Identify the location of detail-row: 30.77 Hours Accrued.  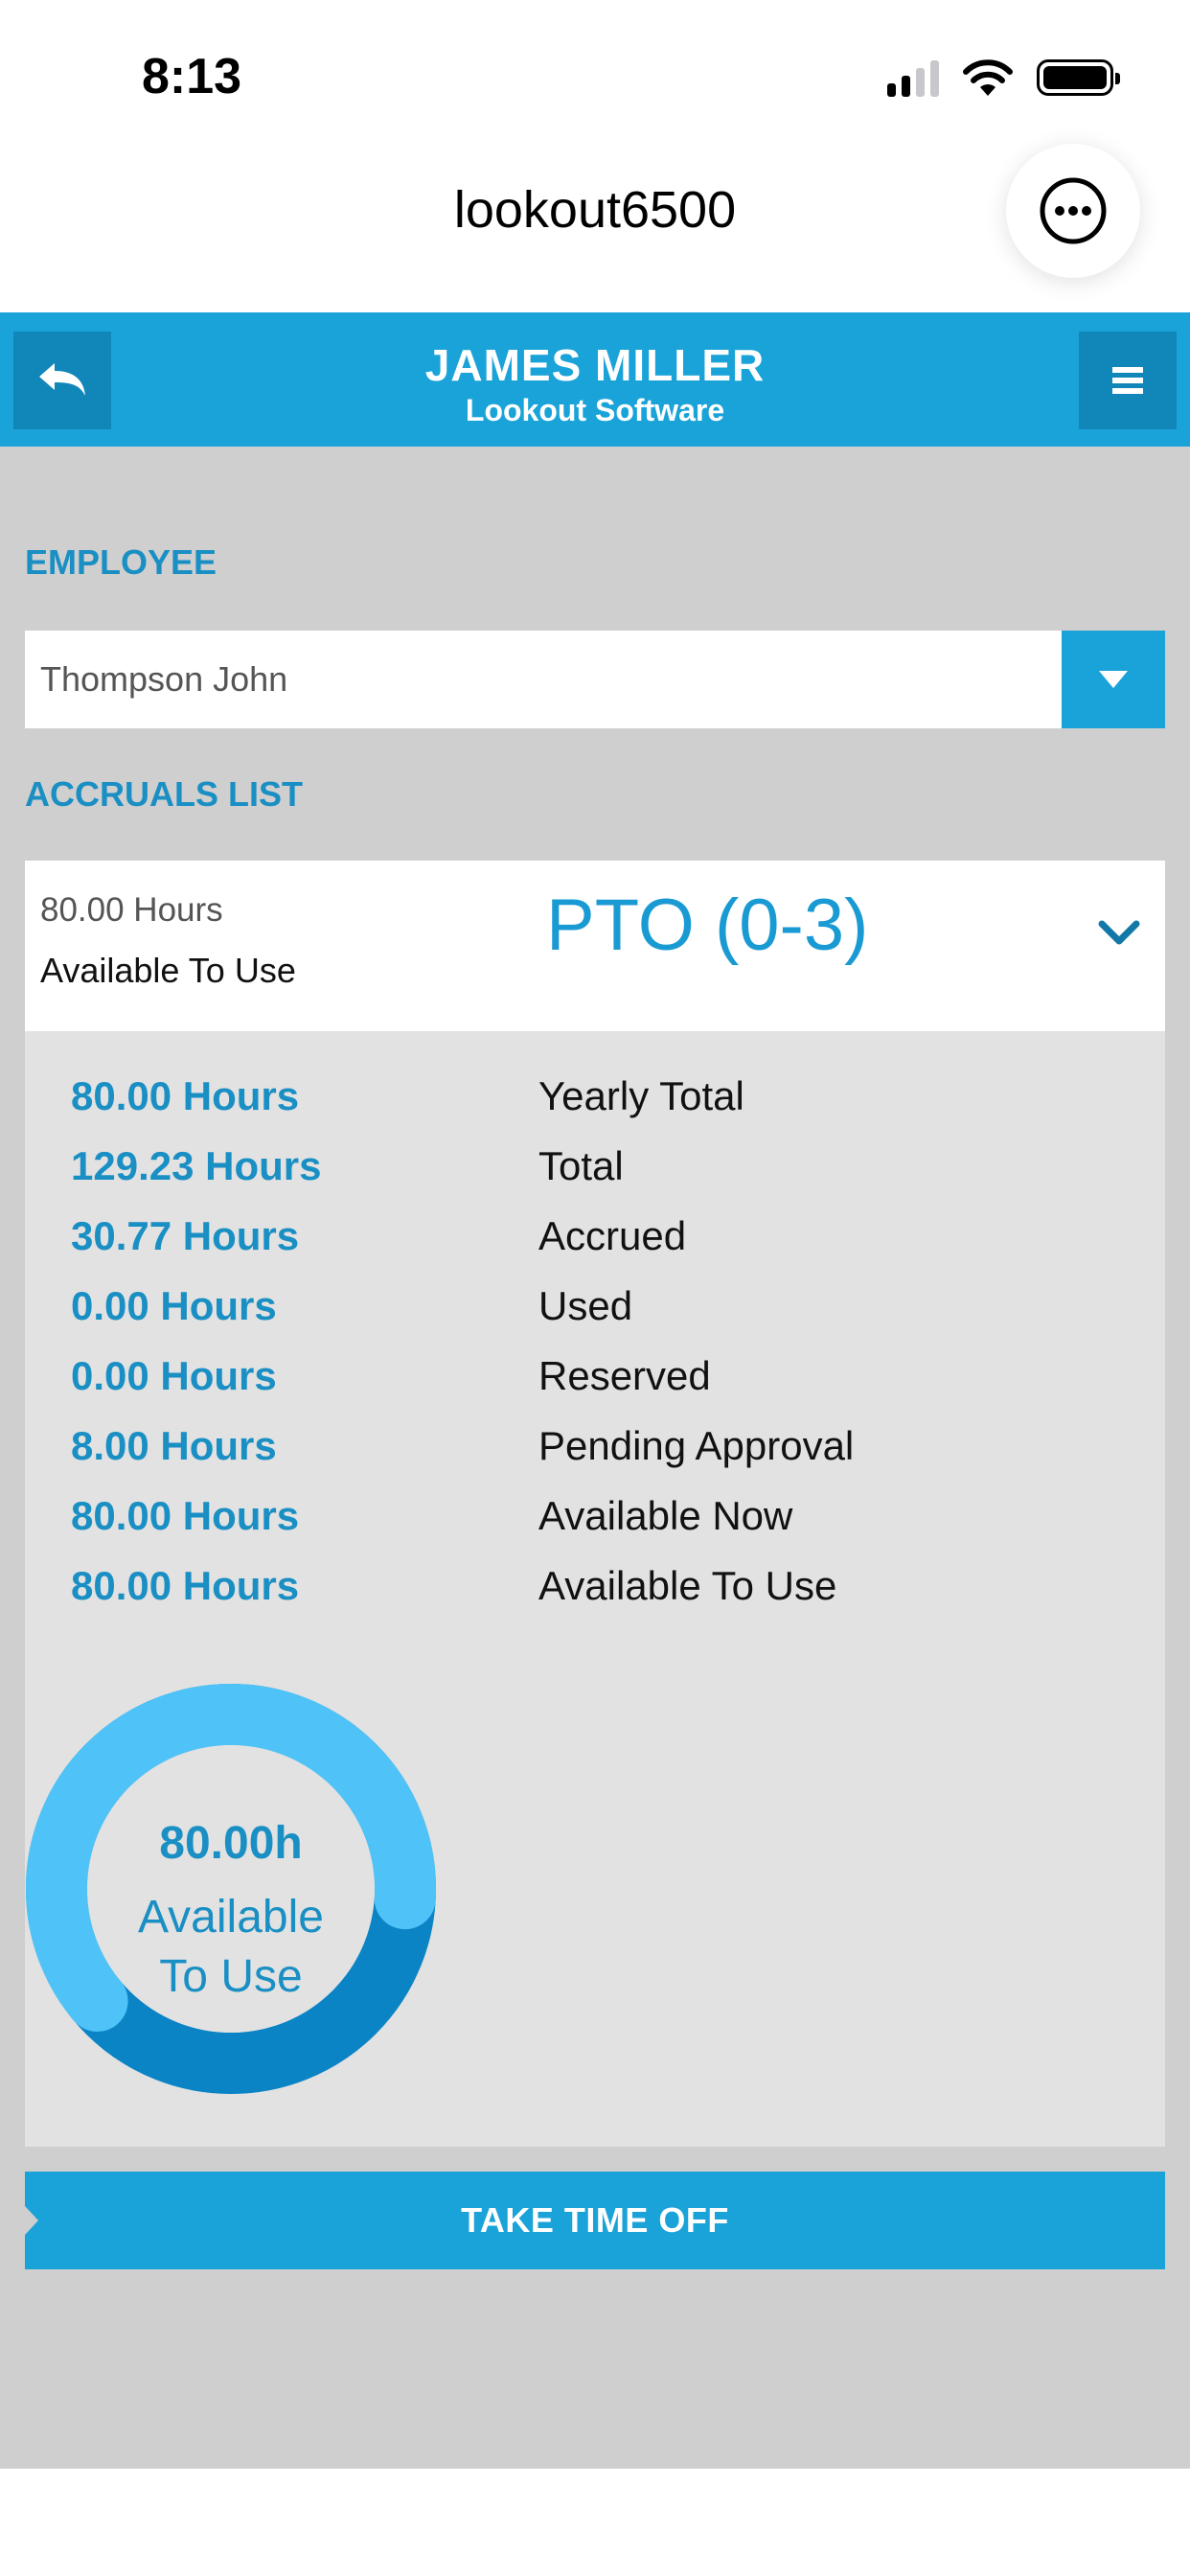
(595, 1248).